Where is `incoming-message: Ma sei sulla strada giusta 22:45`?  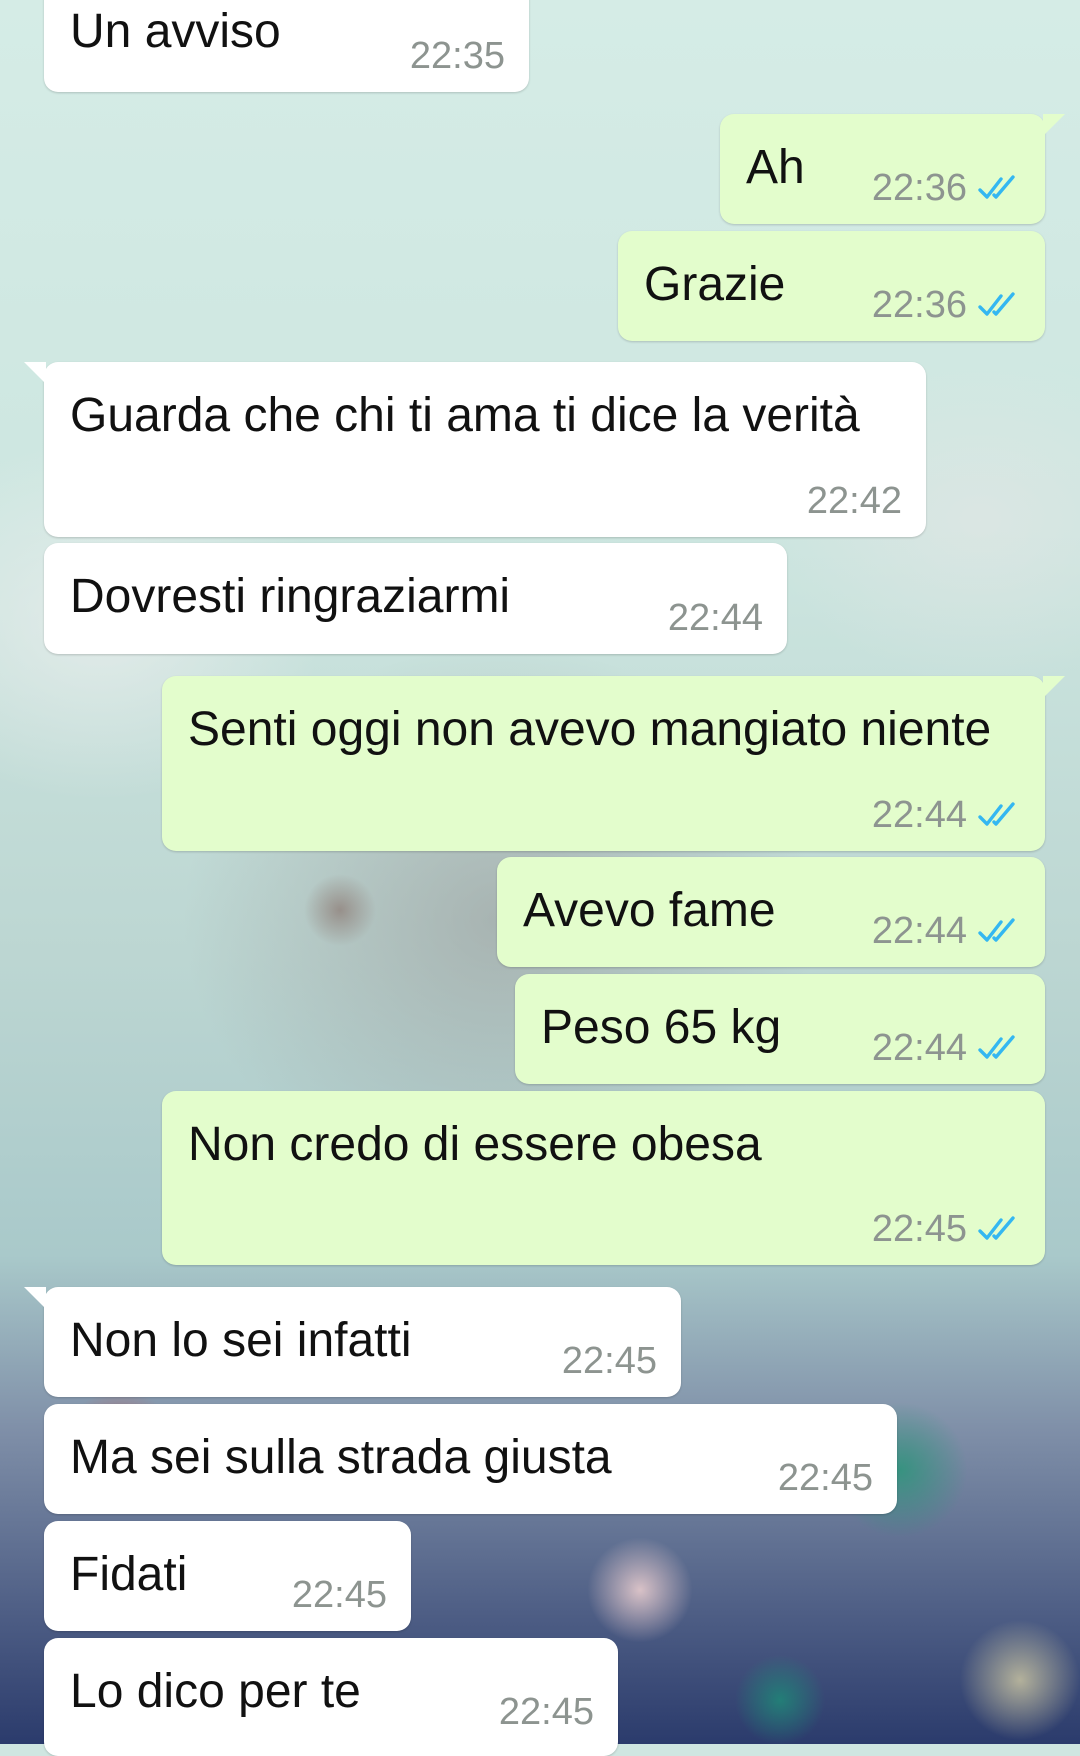 incoming-message: Ma sei sulla strada giusta 22:45 is located at coordinates (470, 1459).